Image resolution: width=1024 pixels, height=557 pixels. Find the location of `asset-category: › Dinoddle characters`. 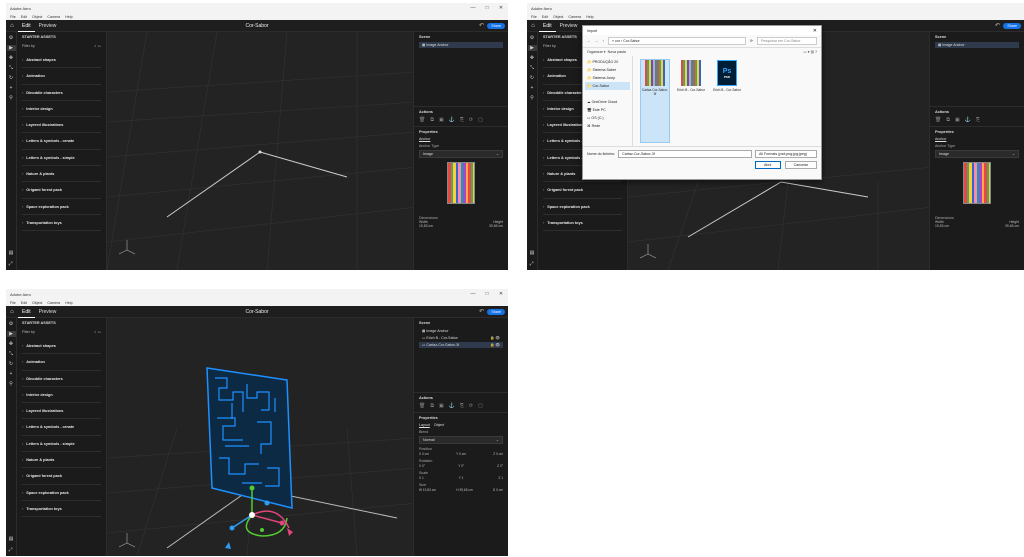

asset-category: › Dinoddle characters is located at coordinates (61, 93).